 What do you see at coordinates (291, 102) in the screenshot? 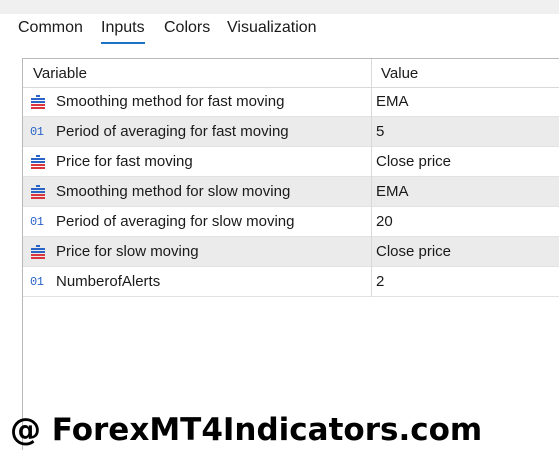
I see `table-row: Smoothing method for fast moving EMA` at bounding box center [291, 102].